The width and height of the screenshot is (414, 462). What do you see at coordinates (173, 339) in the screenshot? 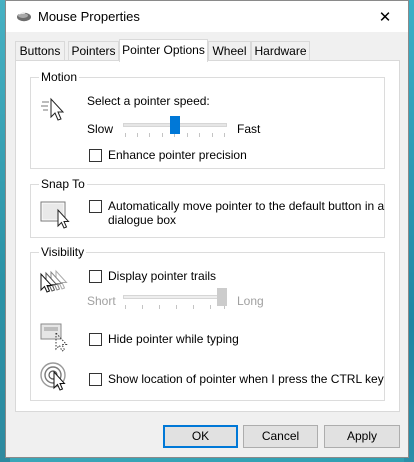
I see `hide-pointer-label: Hide pointer while typing` at bounding box center [173, 339].